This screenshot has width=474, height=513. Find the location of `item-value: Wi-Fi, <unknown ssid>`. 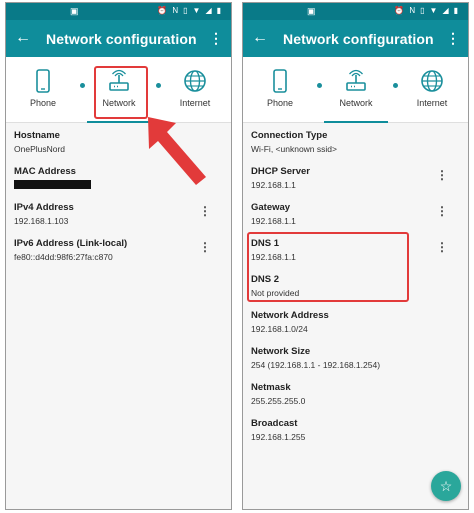

item-value: Wi-Fi, <unknown ssid> is located at coordinates (294, 149).